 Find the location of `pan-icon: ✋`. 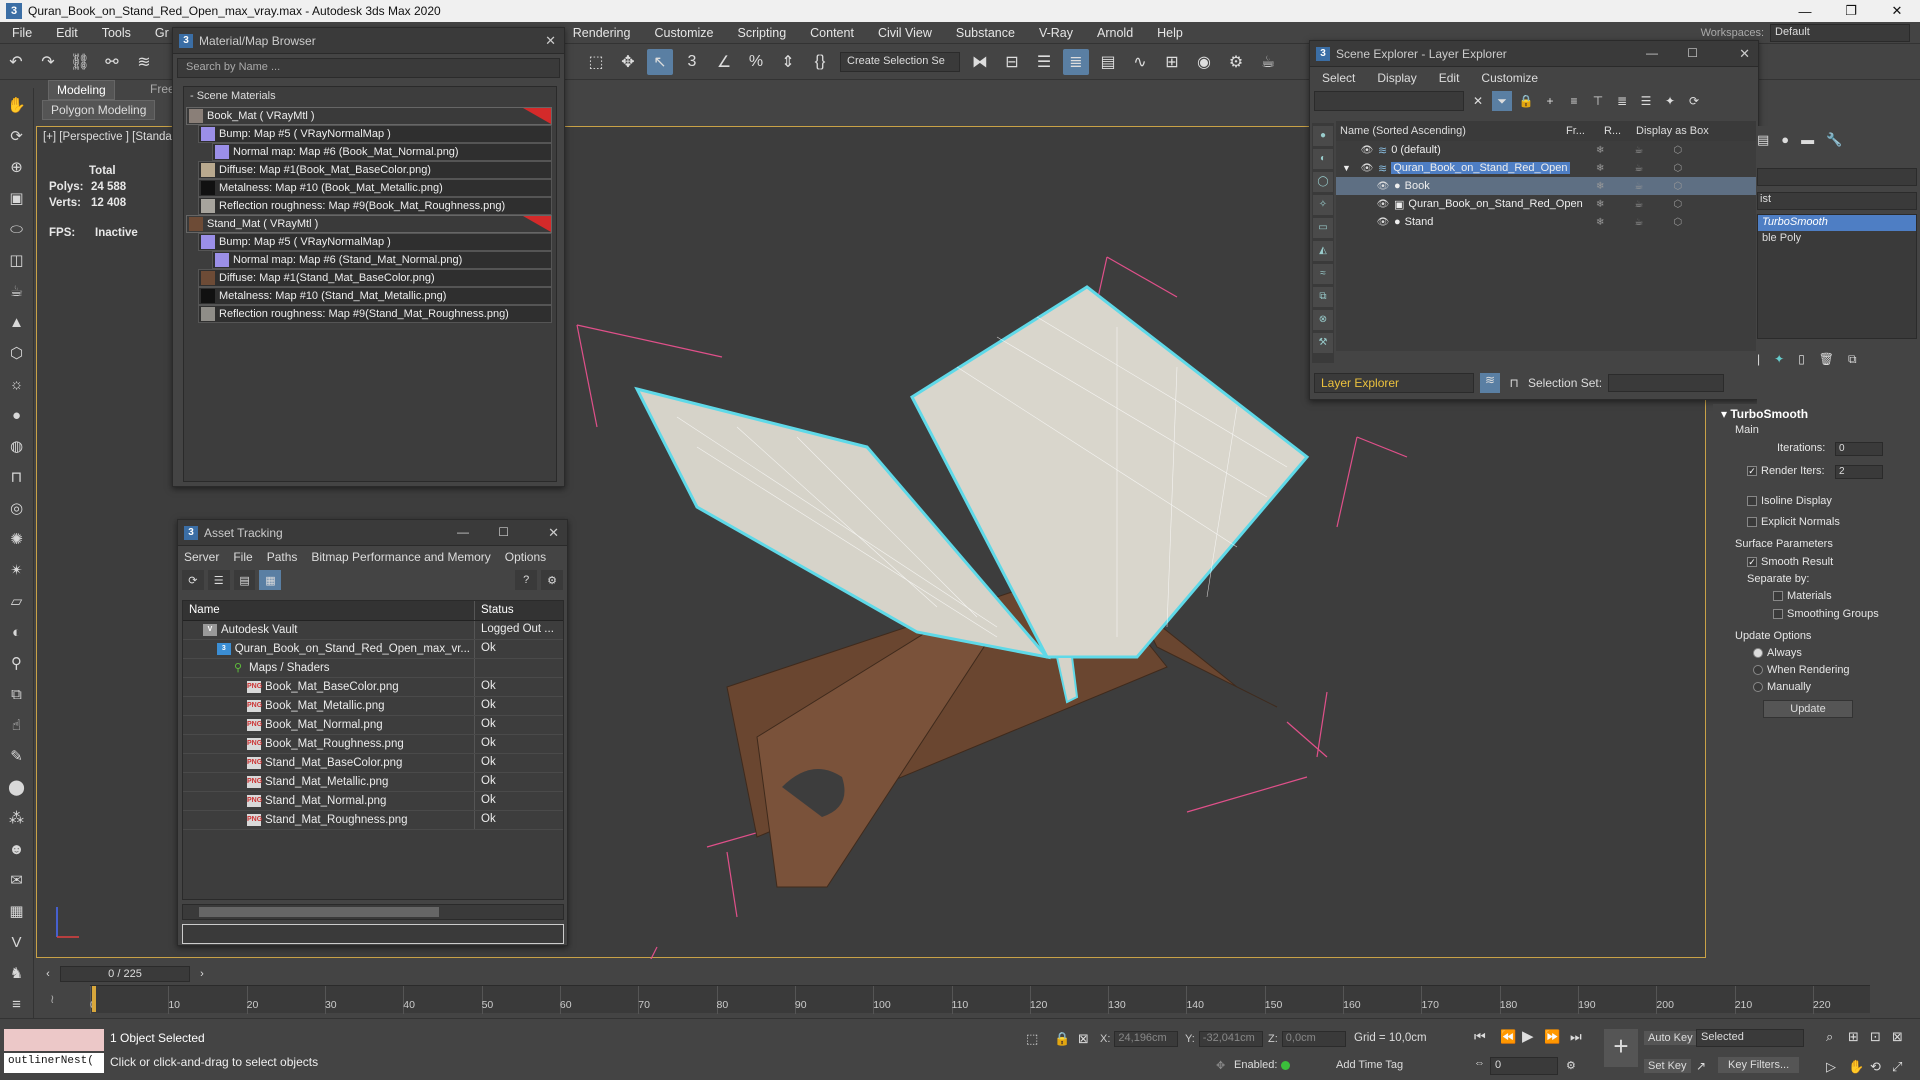

pan-icon: ✋ is located at coordinates (17, 105).